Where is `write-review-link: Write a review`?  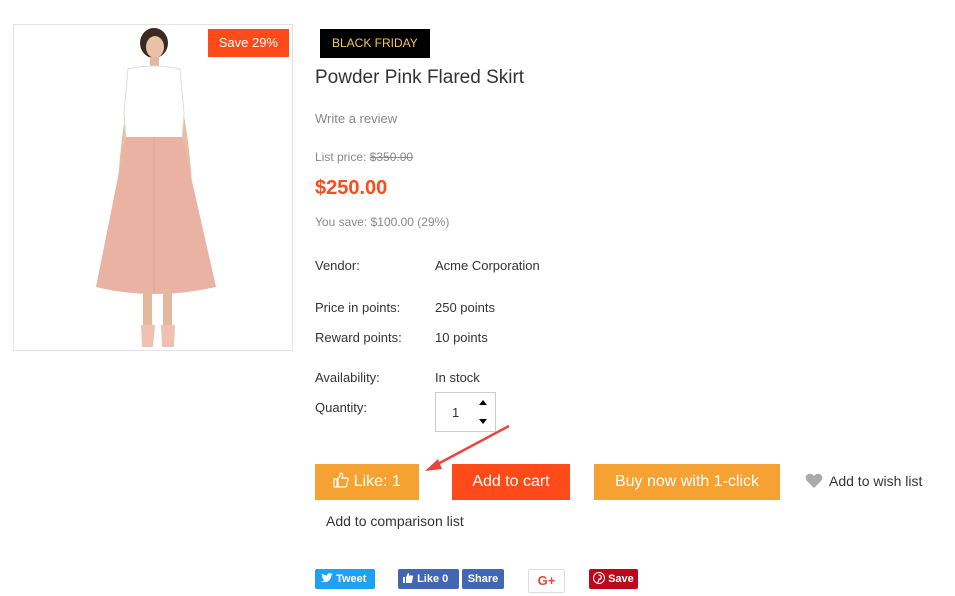 write-review-link: Write a review is located at coordinates (356, 118).